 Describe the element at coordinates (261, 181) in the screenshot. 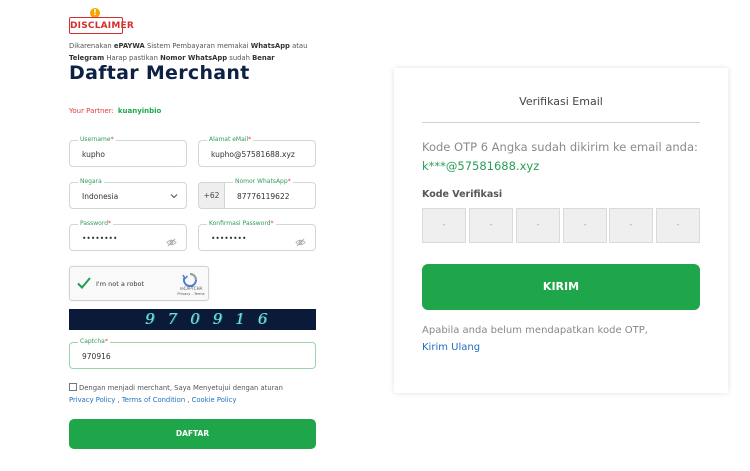

I see `whatsapp-label: Nomor WhatsApp` at that location.